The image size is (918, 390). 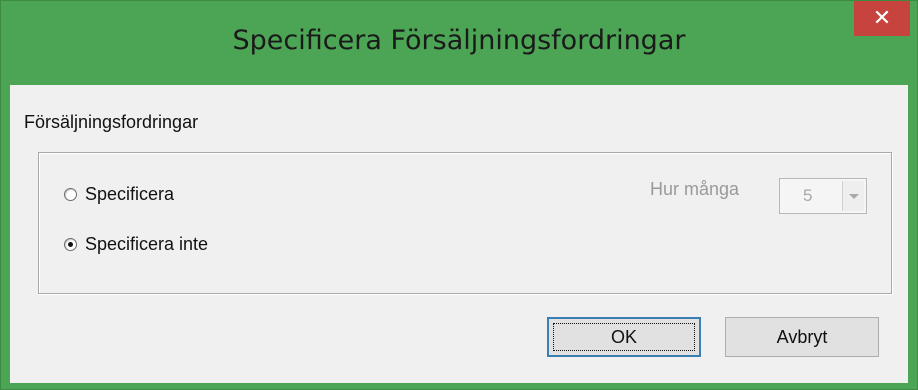 I want to click on chevron-down-icon, so click(x=853, y=196).